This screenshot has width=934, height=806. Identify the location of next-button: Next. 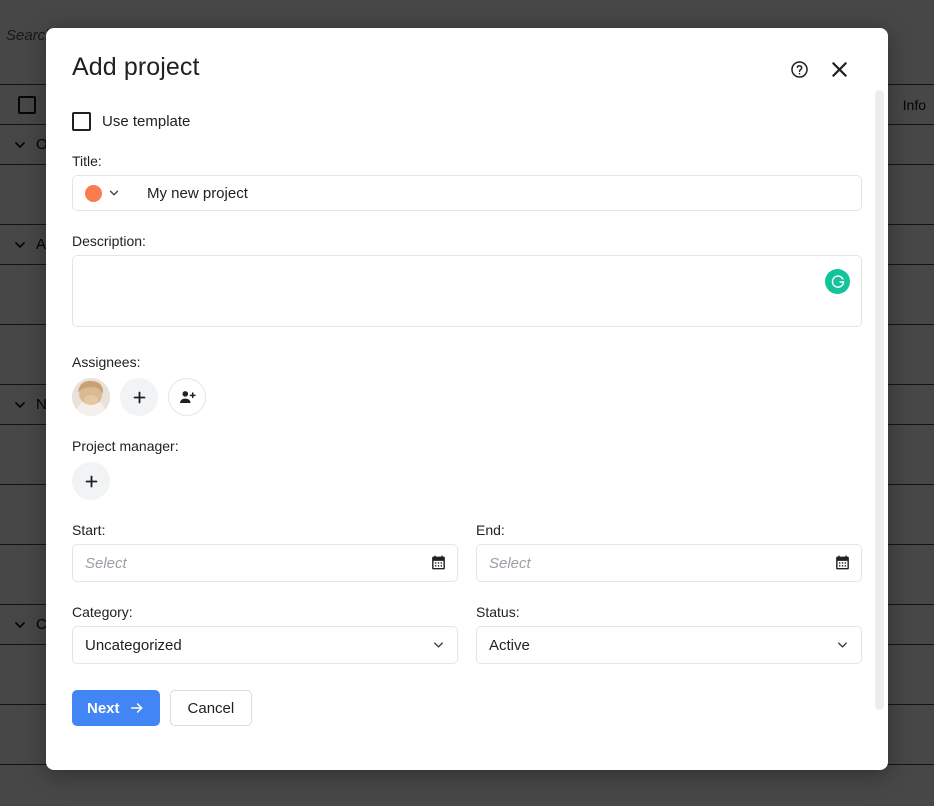
(116, 708).